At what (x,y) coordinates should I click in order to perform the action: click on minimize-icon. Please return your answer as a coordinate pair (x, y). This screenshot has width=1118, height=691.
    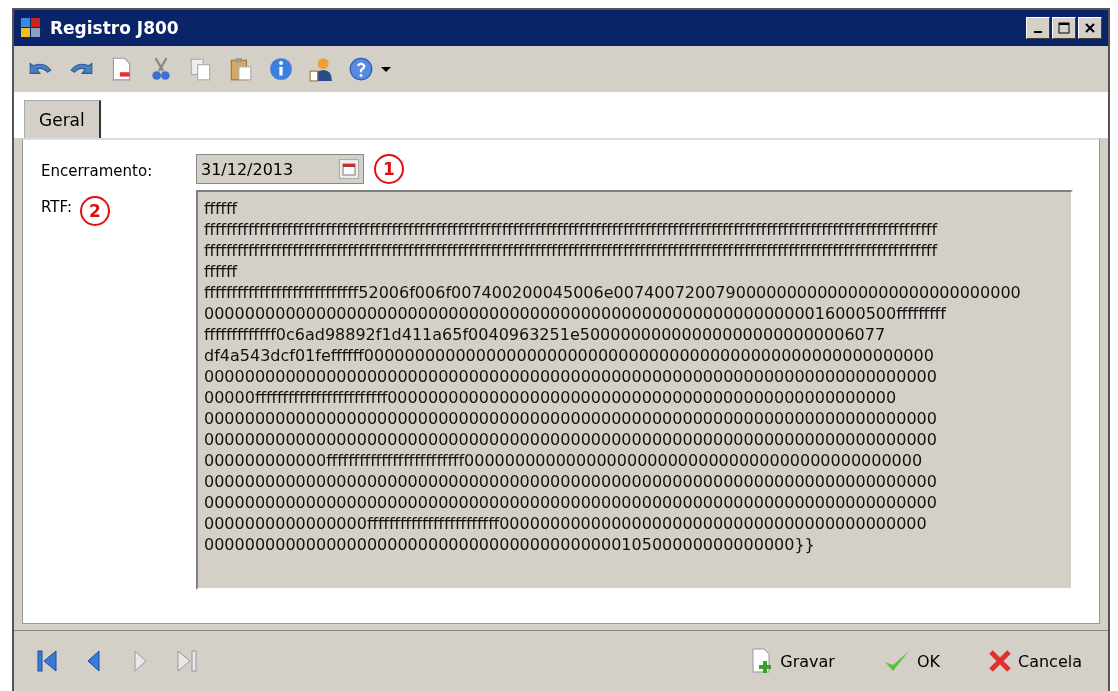
    Looking at the image, I should click on (1038, 32).